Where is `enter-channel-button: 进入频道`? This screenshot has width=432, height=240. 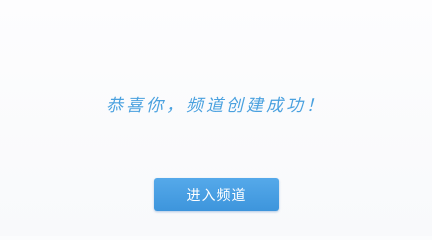 enter-channel-button: 进入频道 is located at coordinates (216, 194).